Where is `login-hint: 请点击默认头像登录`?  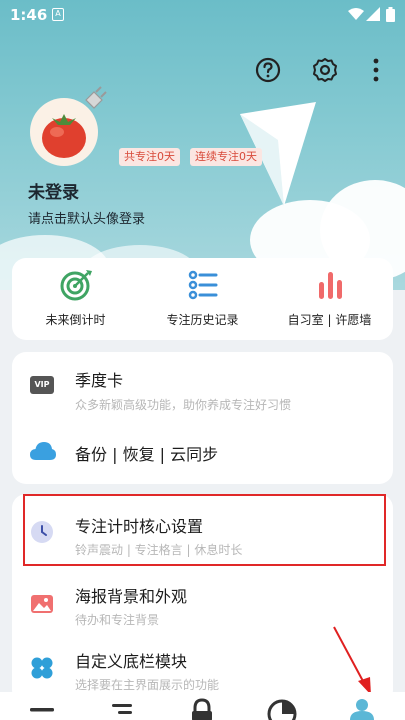
login-hint: 请点击默认头像登录 is located at coordinates (86, 217).